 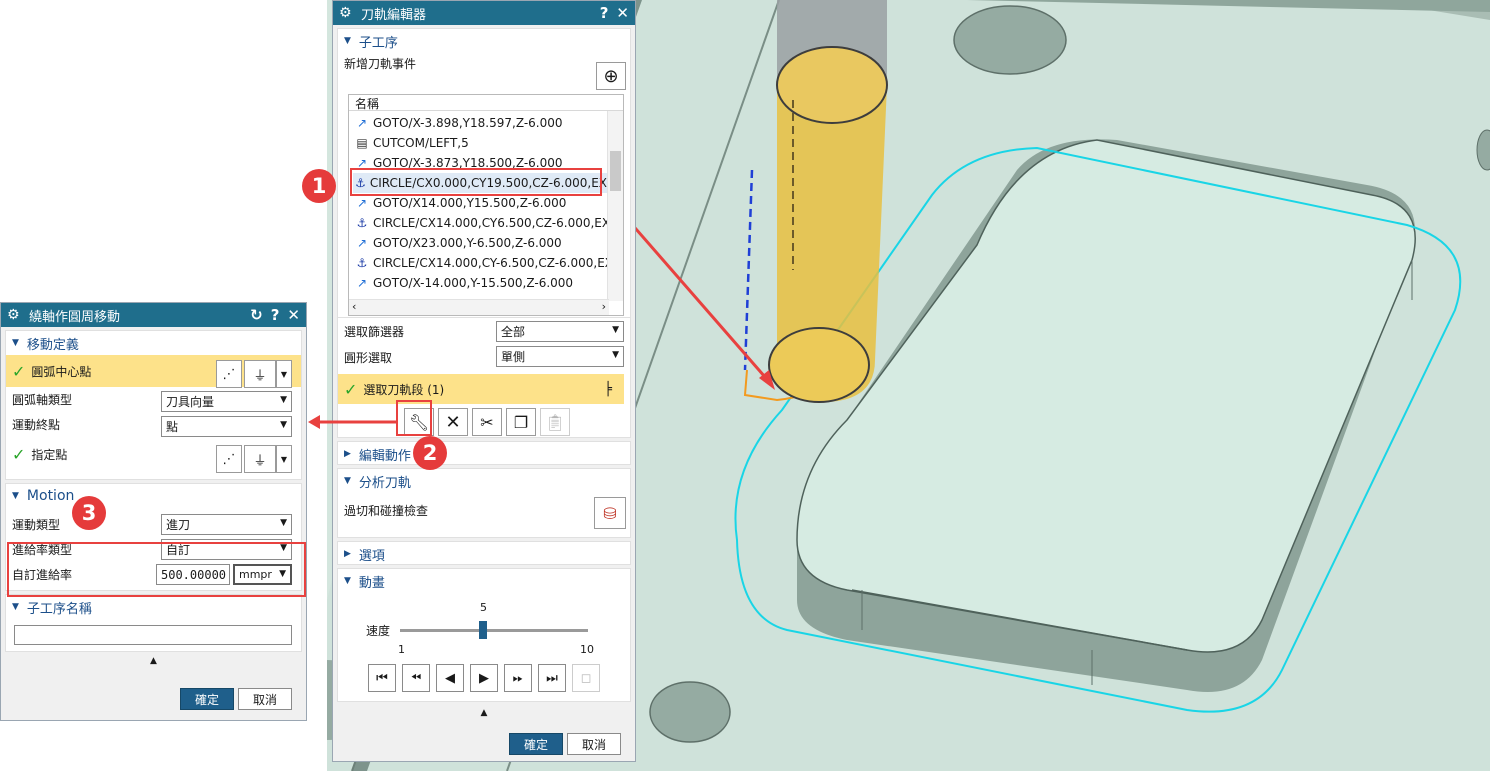 What do you see at coordinates (374, 331) in the screenshot?
I see `select-filter-label: 選取篩選器` at bounding box center [374, 331].